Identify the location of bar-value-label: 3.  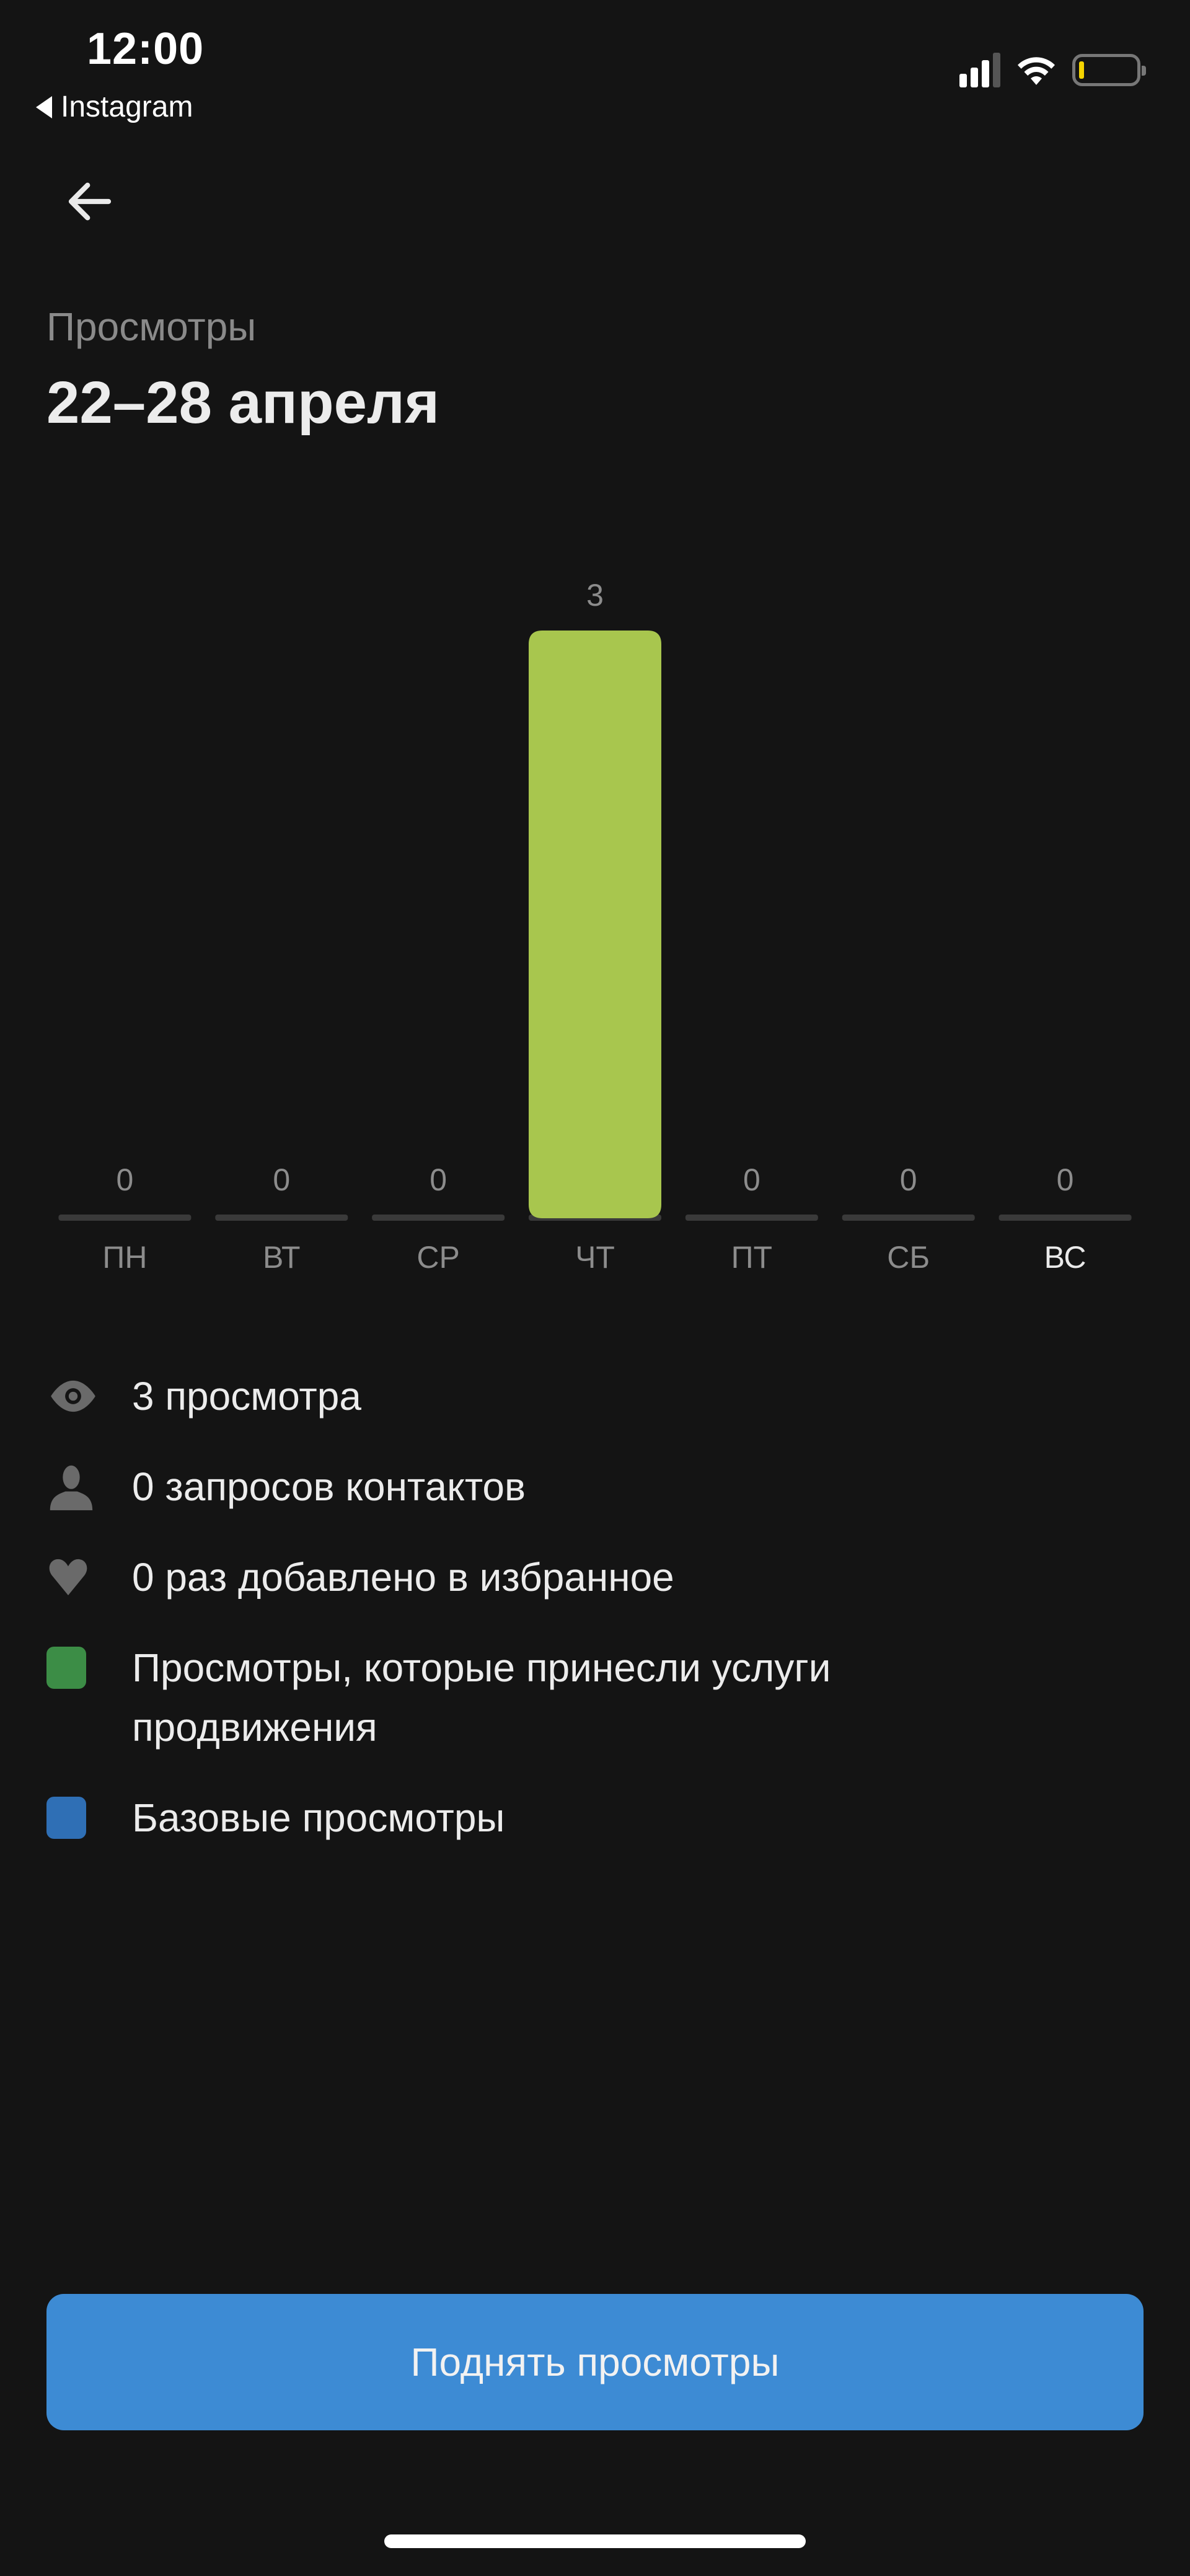
(595, 595).